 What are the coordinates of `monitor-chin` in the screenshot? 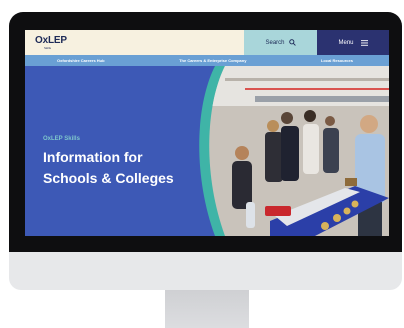 It's located at (205, 271).